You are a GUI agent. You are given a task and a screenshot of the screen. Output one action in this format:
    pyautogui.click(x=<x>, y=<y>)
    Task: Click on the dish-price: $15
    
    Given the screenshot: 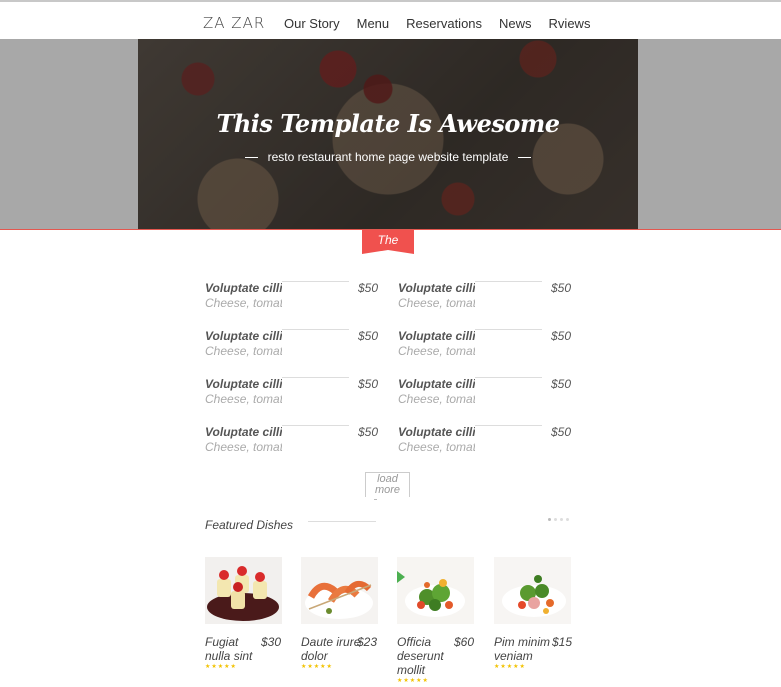 What is the action you would take?
    pyautogui.click(x=562, y=642)
    